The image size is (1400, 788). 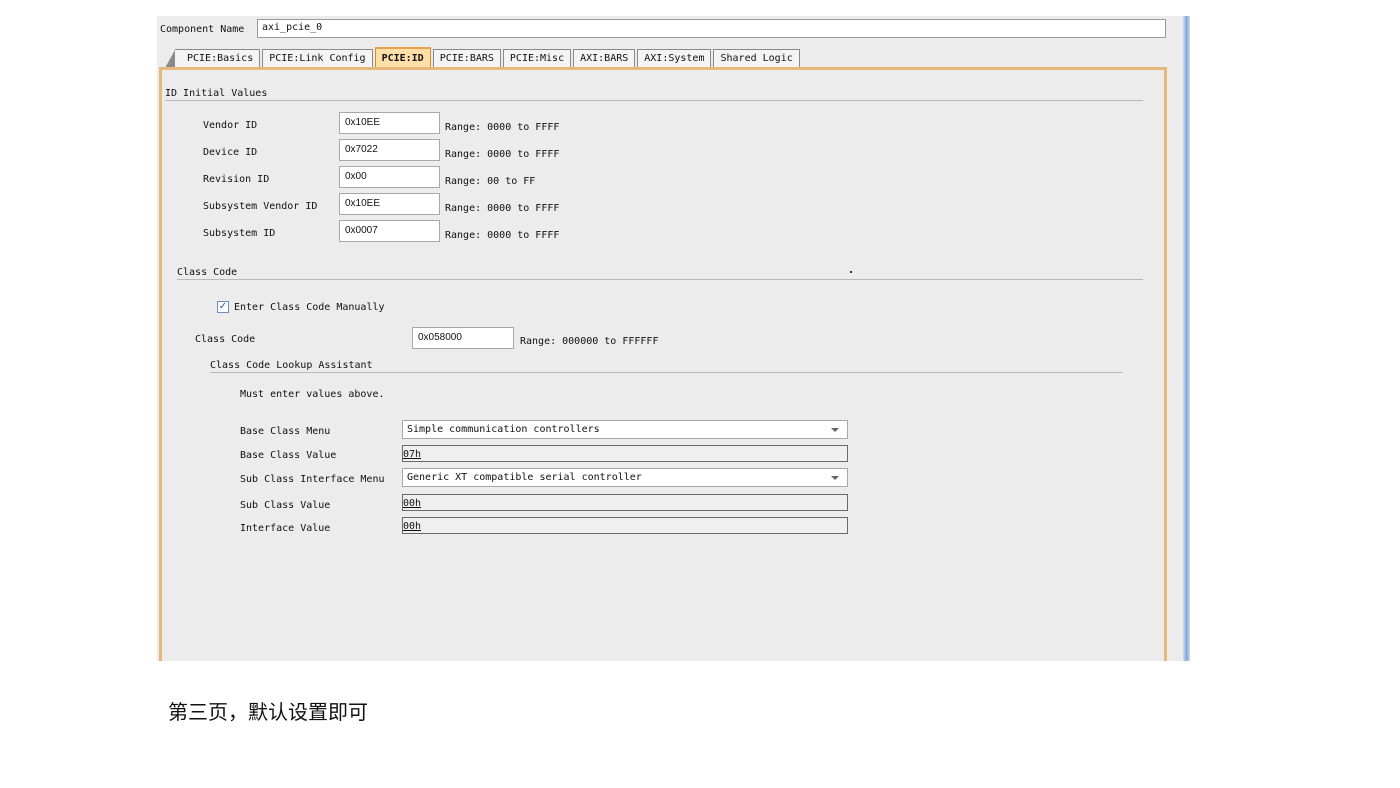 I want to click on vendor-id-label: Vendor ID, so click(x=230, y=125).